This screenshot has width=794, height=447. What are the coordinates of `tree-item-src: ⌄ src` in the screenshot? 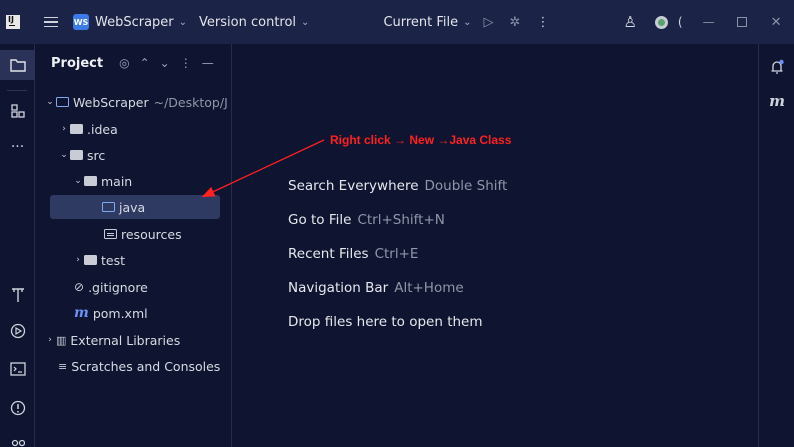 It's located at (81, 155).